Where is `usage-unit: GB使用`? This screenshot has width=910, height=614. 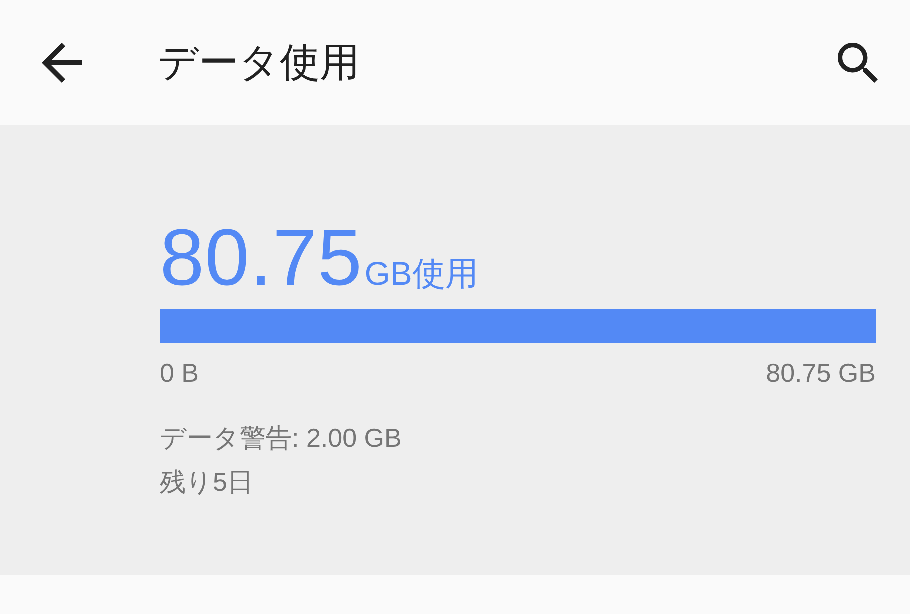 usage-unit: GB使用 is located at coordinates (421, 273).